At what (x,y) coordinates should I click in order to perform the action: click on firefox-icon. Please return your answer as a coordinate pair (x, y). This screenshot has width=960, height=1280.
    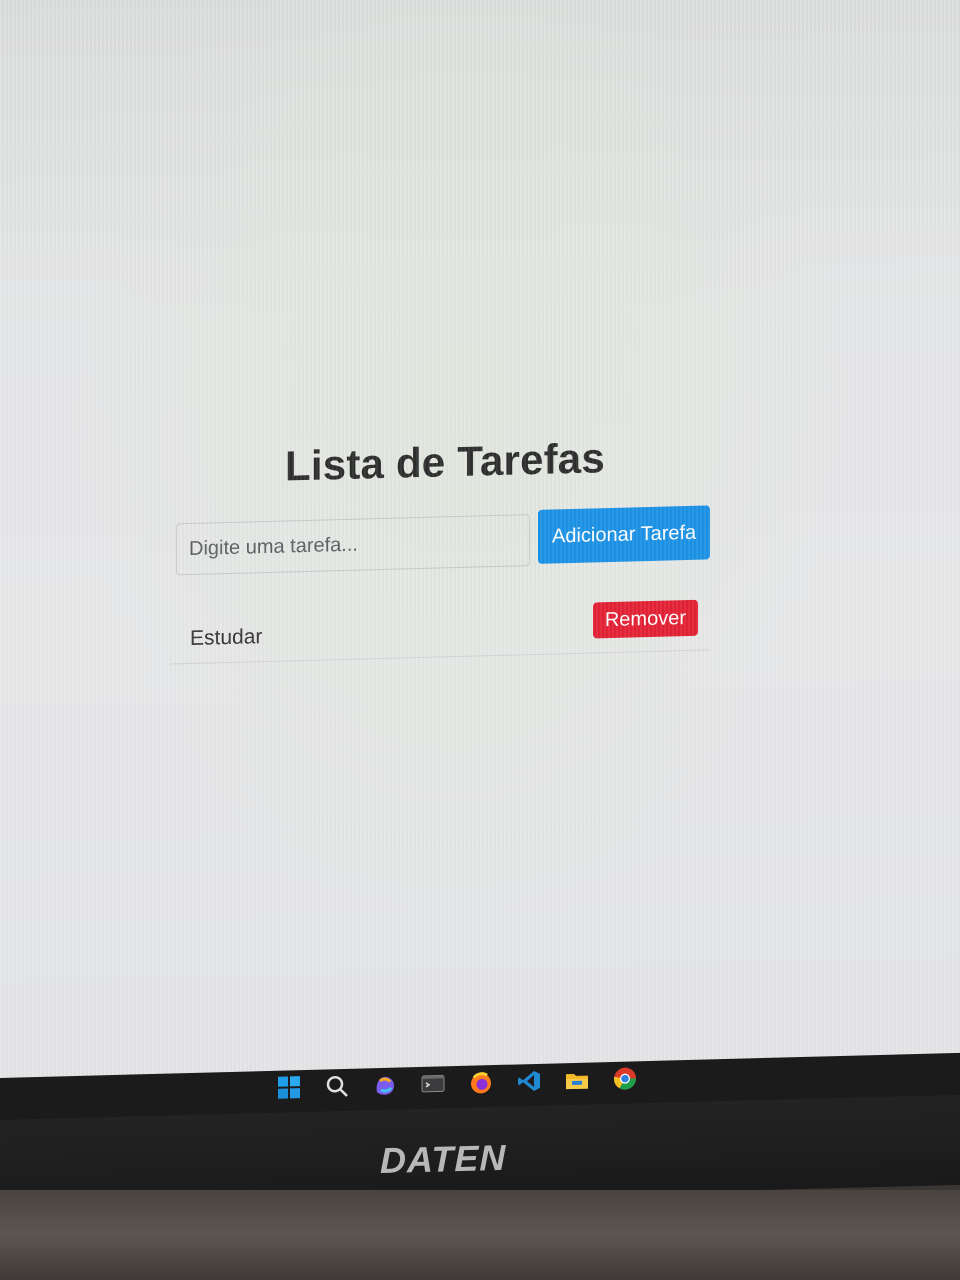
    Looking at the image, I should click on (481, 1082).